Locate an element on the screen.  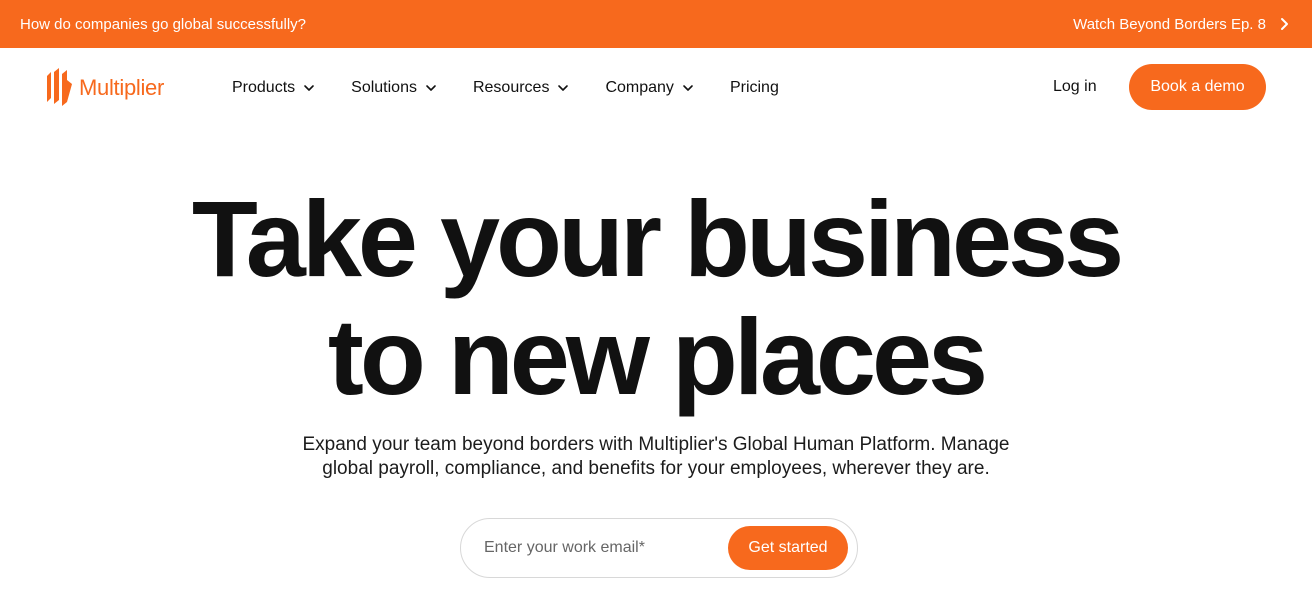
email-signup-form: Get started is located at coordinates (659, 548).